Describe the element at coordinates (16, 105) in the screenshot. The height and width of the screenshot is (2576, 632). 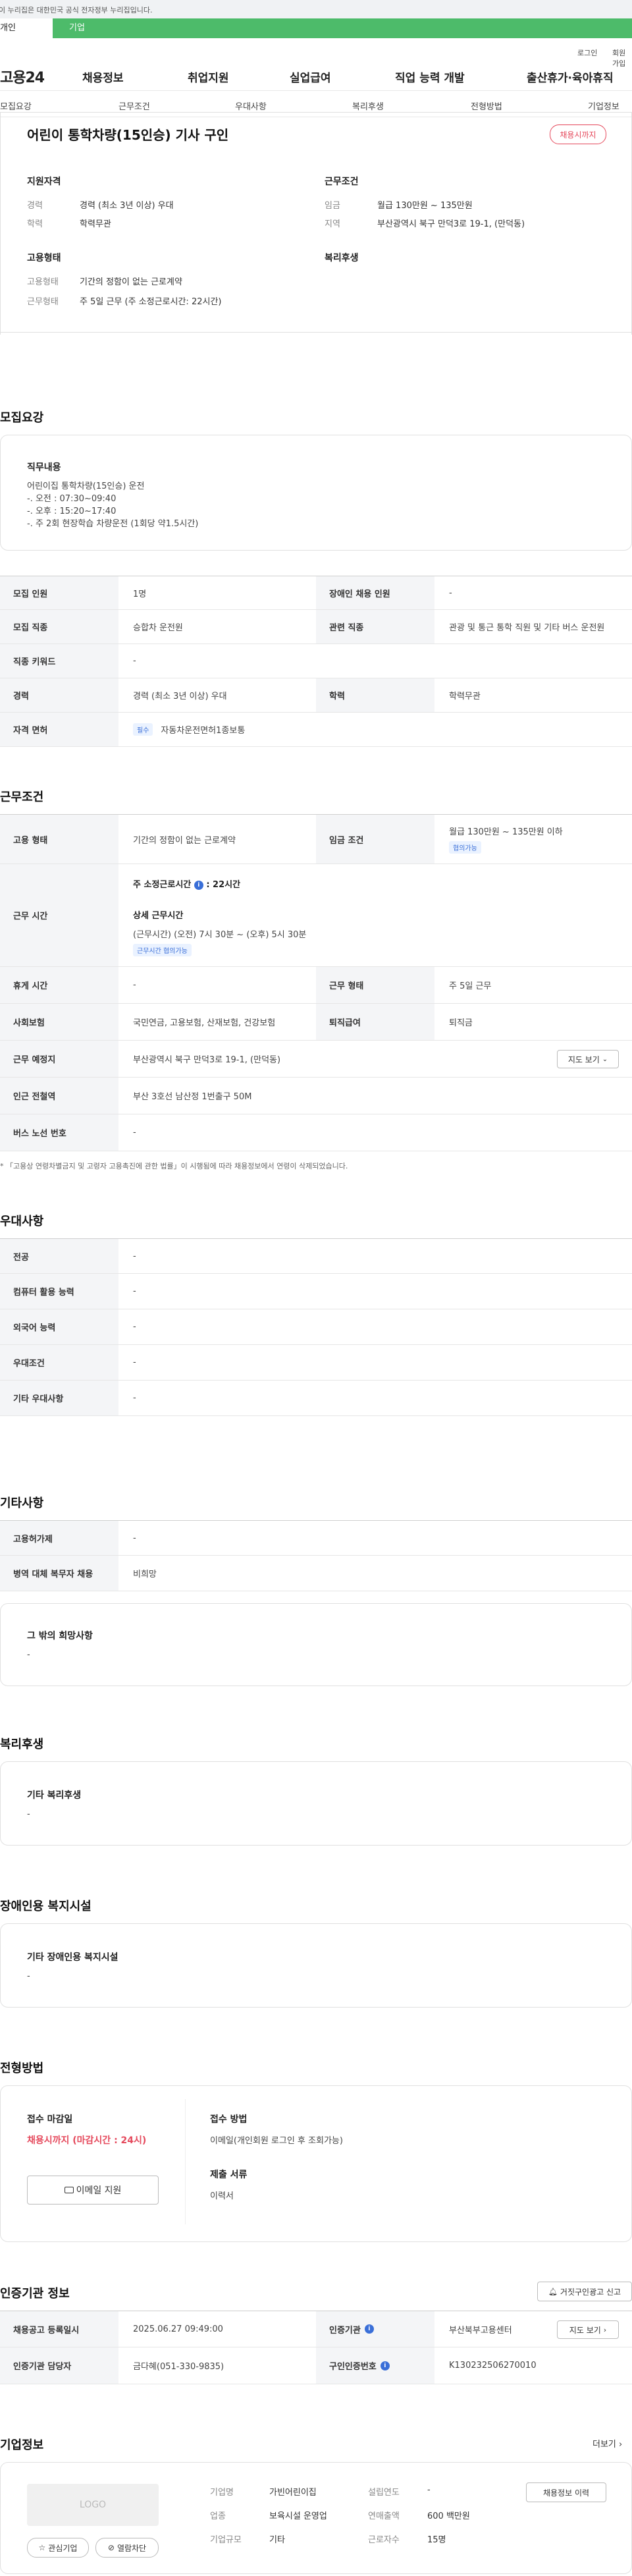
I see `snb-item-recruit: 모집요강` at that location.